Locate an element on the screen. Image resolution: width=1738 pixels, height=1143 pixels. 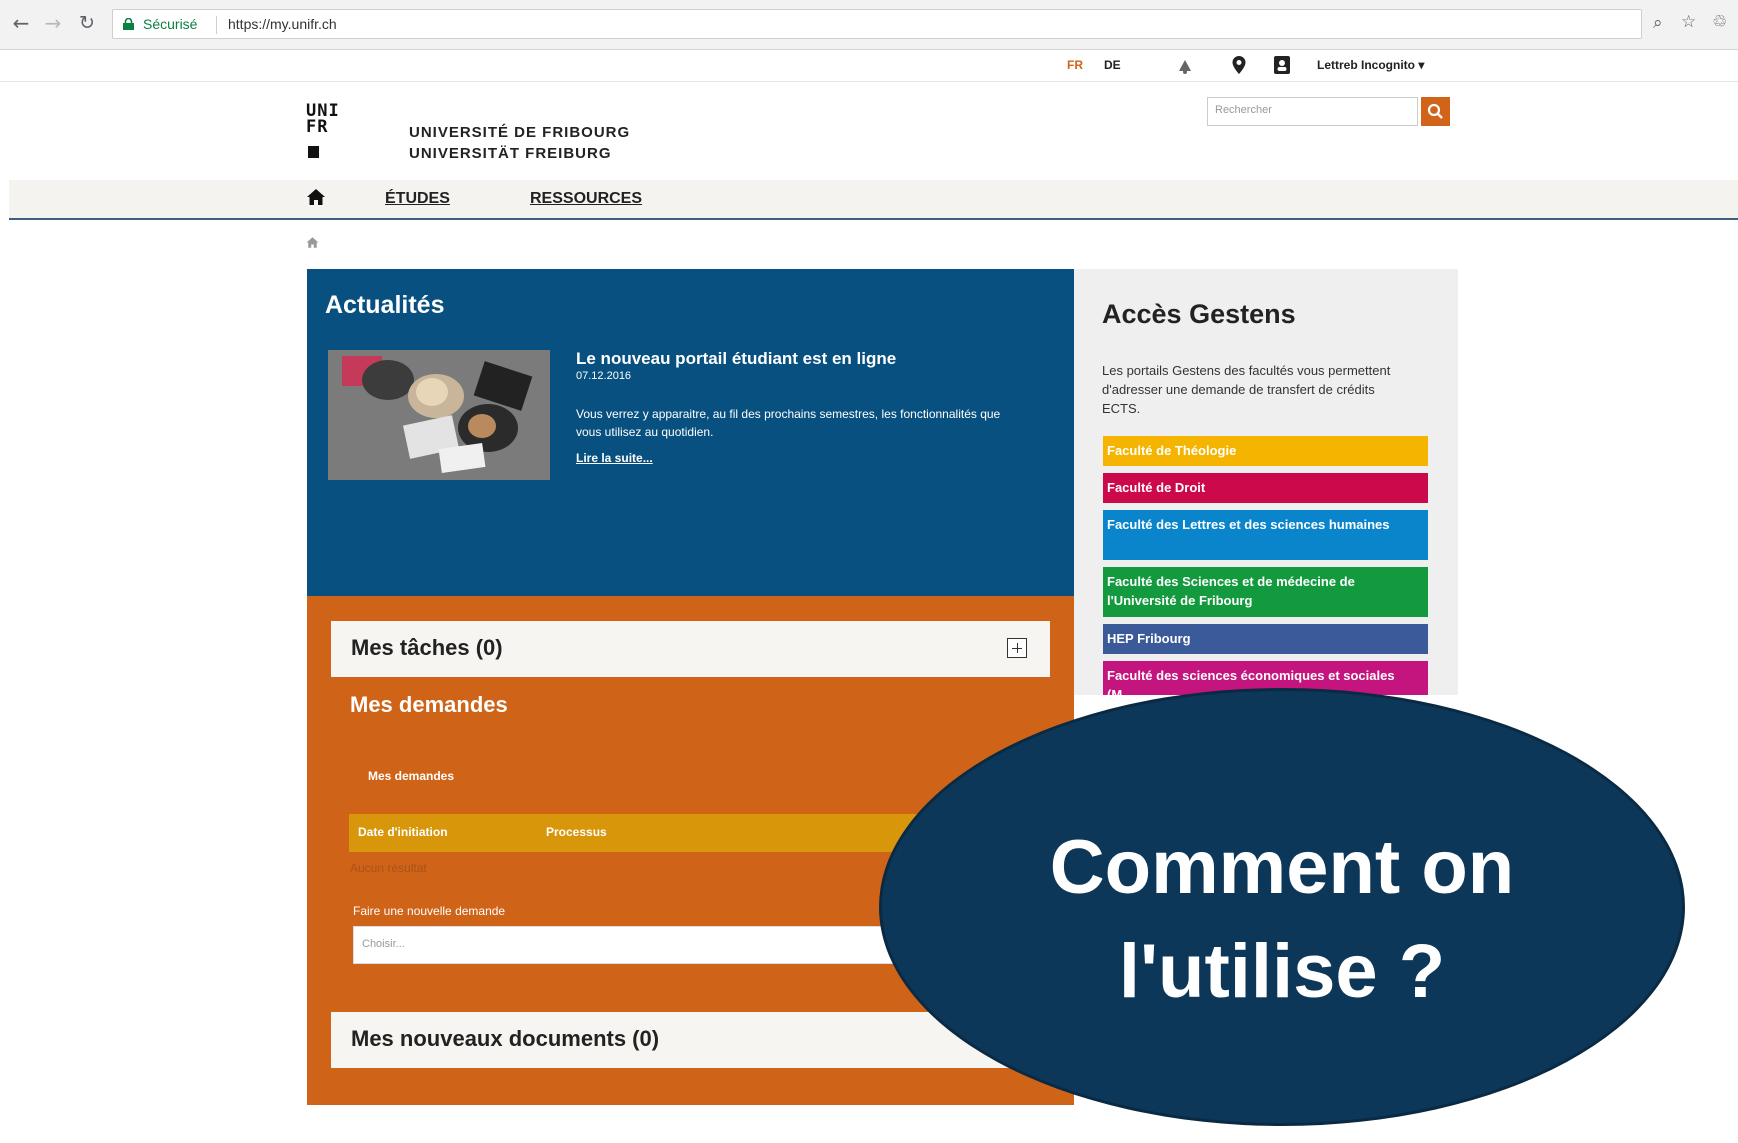
lang-fr-link: FR is located at coordinates (1075, 65).